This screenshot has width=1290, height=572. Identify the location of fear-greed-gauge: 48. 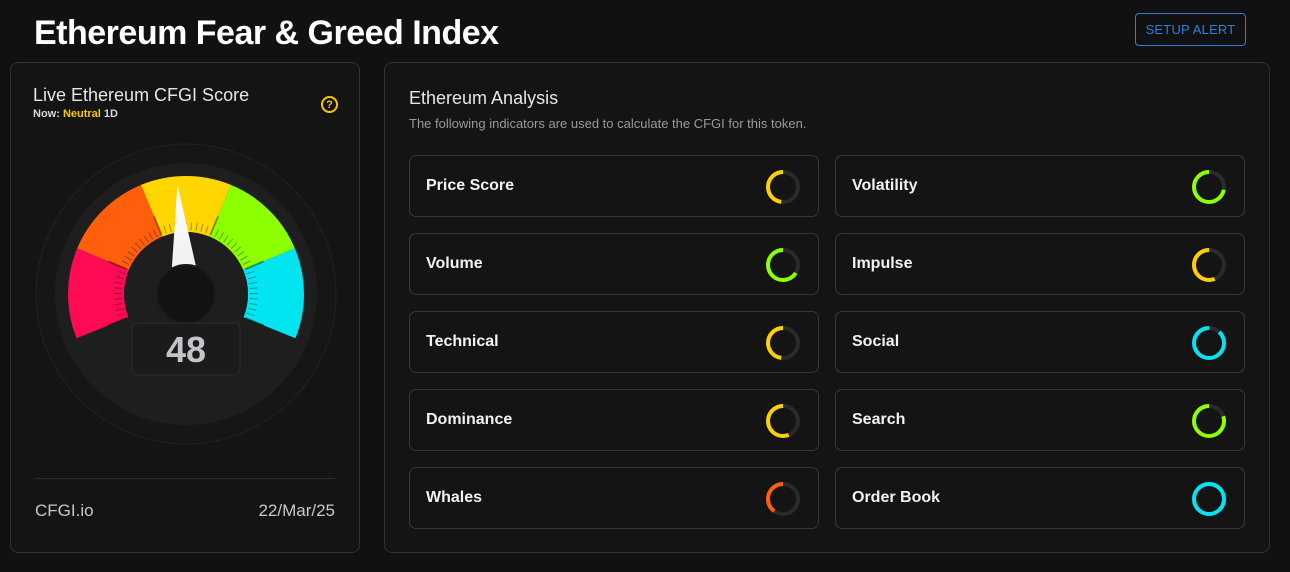
(186, 294).